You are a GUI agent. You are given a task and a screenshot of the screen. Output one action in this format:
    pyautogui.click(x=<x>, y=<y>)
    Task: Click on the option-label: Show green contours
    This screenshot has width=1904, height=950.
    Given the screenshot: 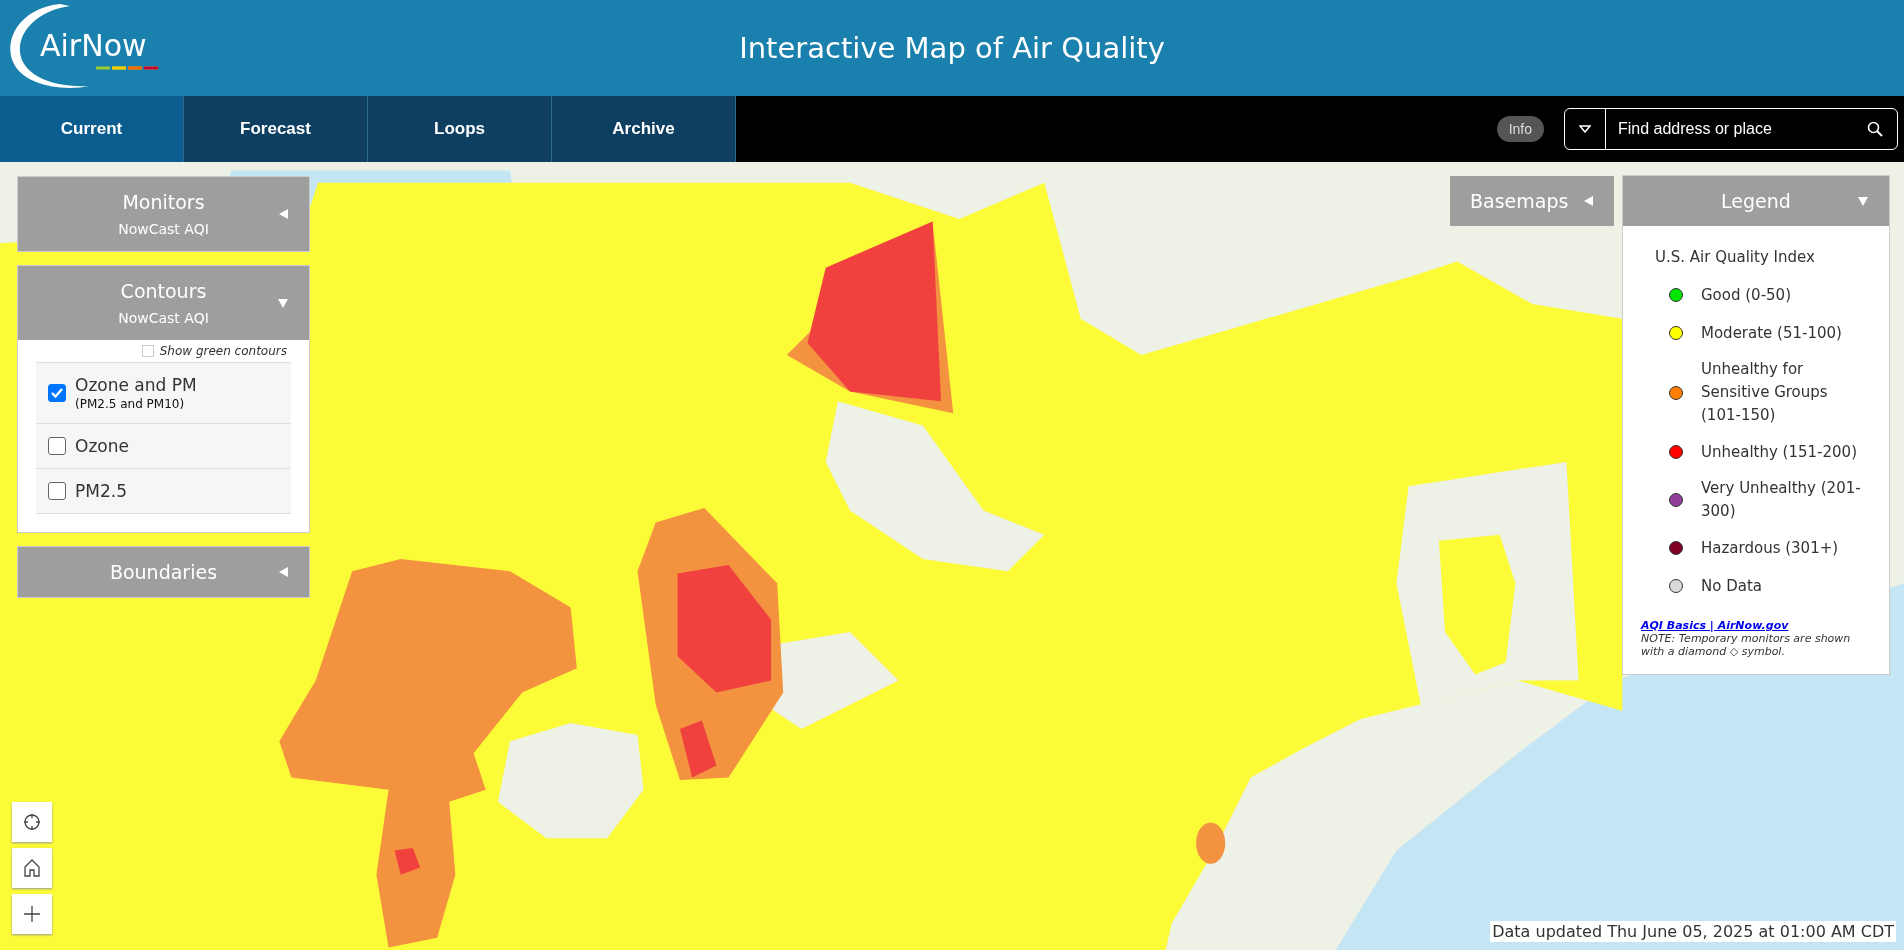 What is the action you would take?
    pyautogui.click(x=223, y=351)
    